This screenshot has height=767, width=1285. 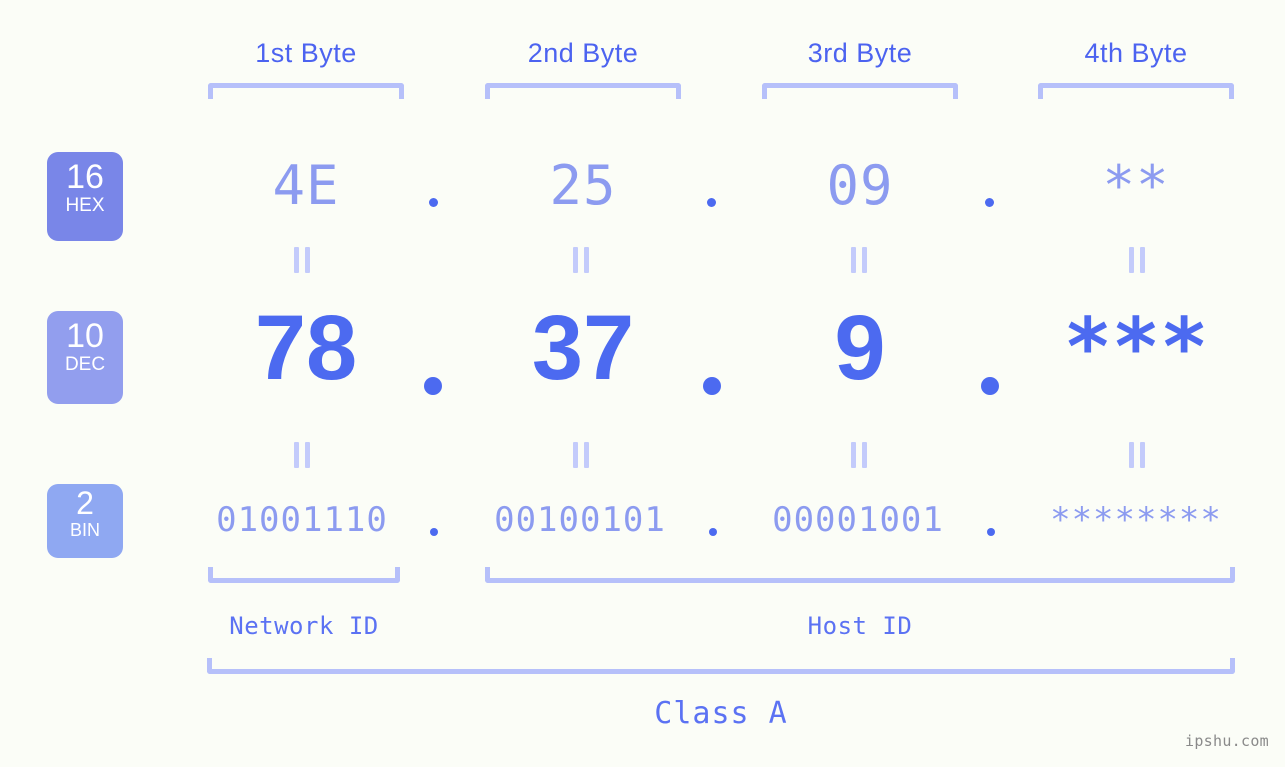 I want to click on host-id-bracket, so click(x=860, y=575).